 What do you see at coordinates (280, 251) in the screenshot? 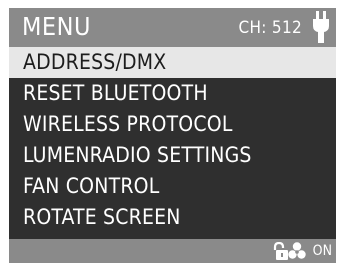
I see `unlocked-icon` at bounding box center [280, 251].